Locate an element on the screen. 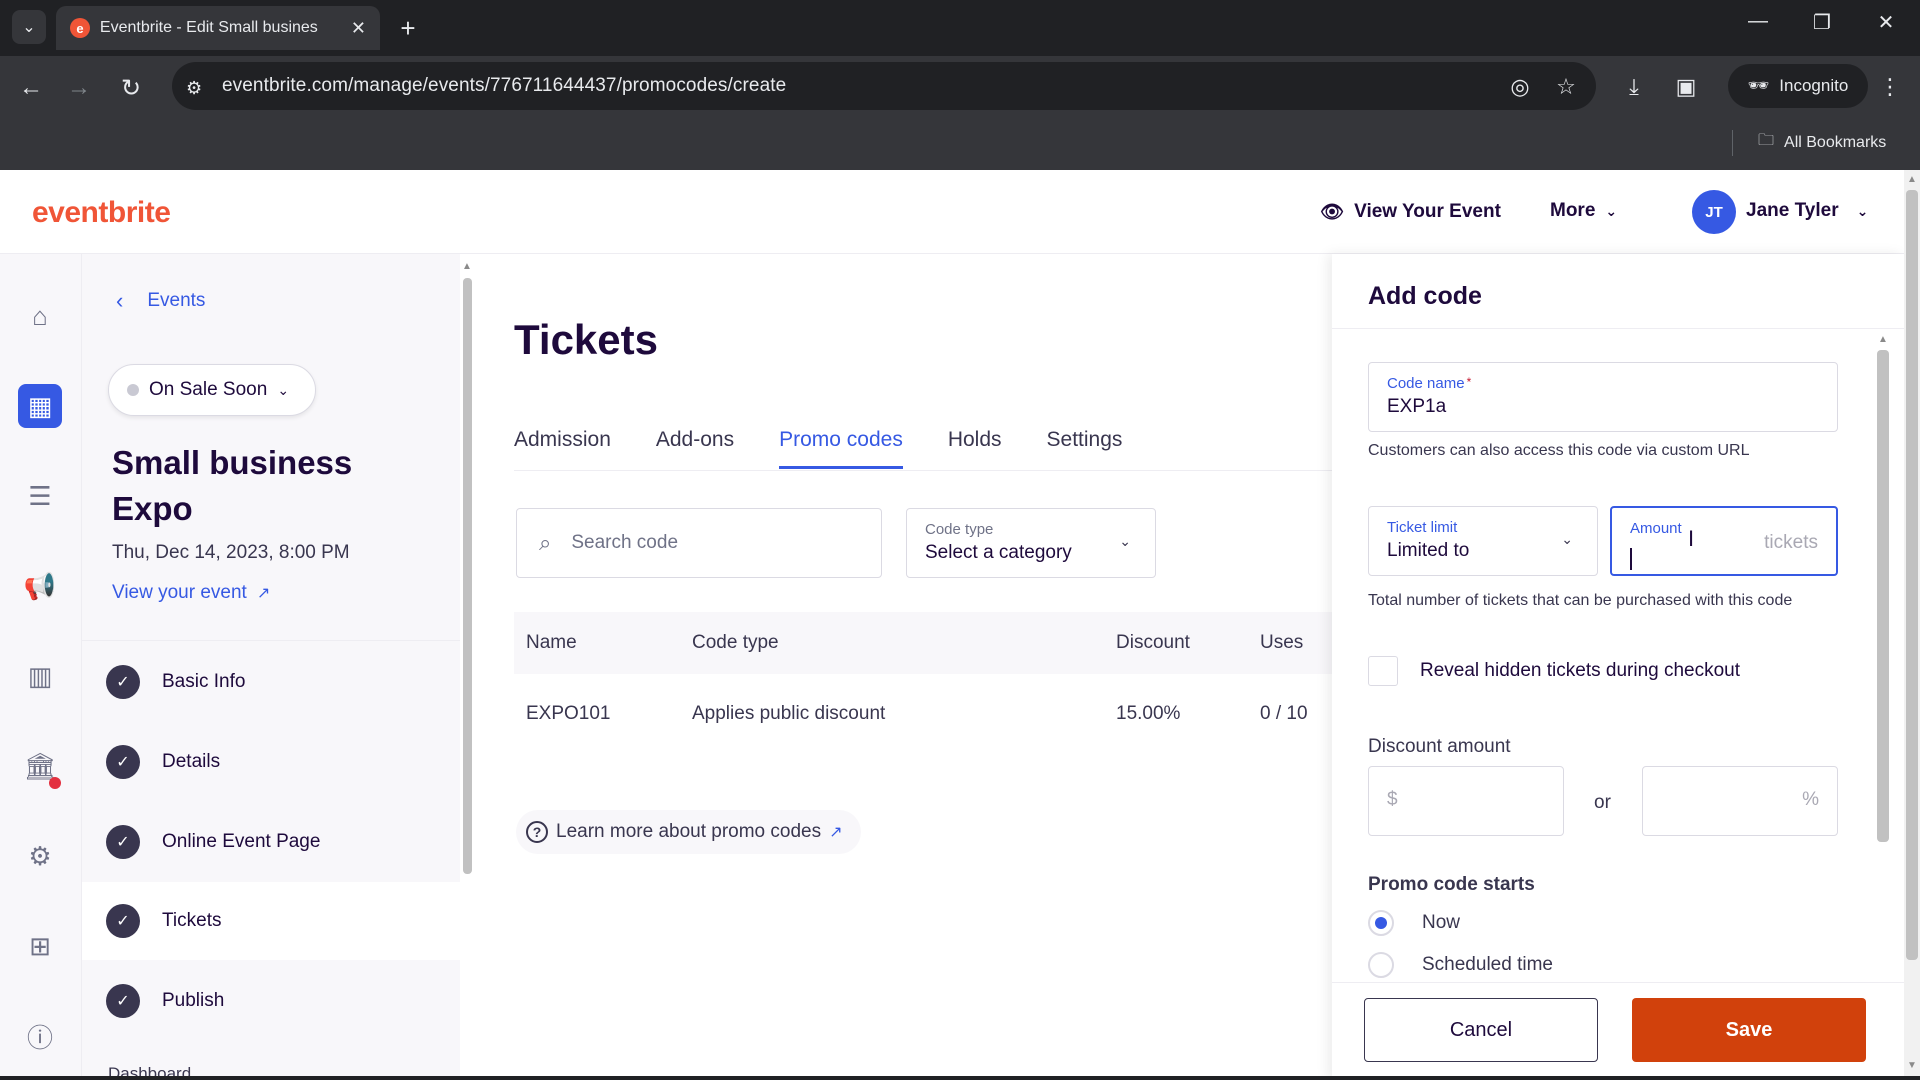 This screenshot has height=1080, width=1920. tab-promo-codes: Promo codes is located at coordinates (841, 448).